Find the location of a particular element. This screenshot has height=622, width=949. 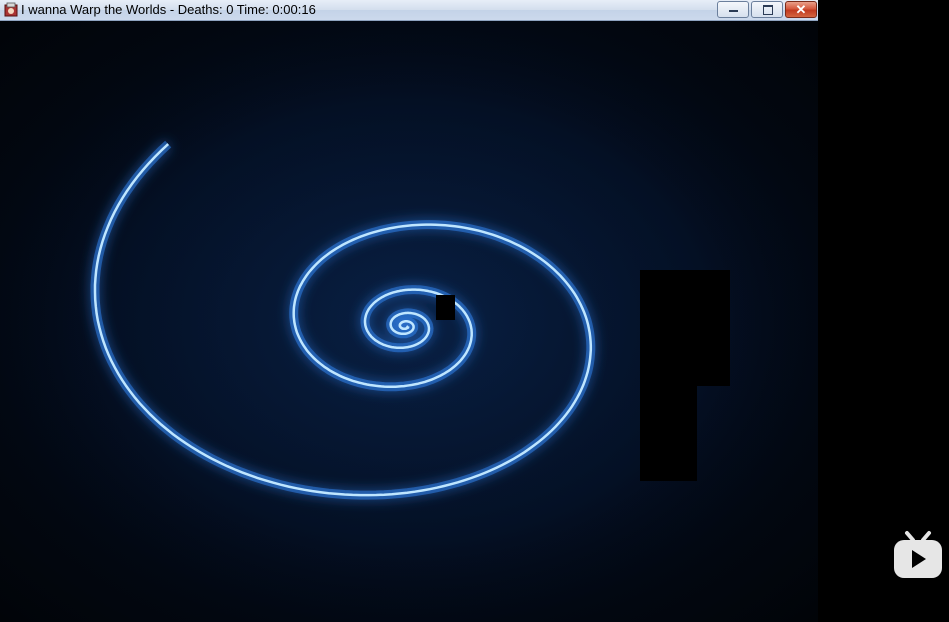

side-margin is located at coordinates (883, 311).